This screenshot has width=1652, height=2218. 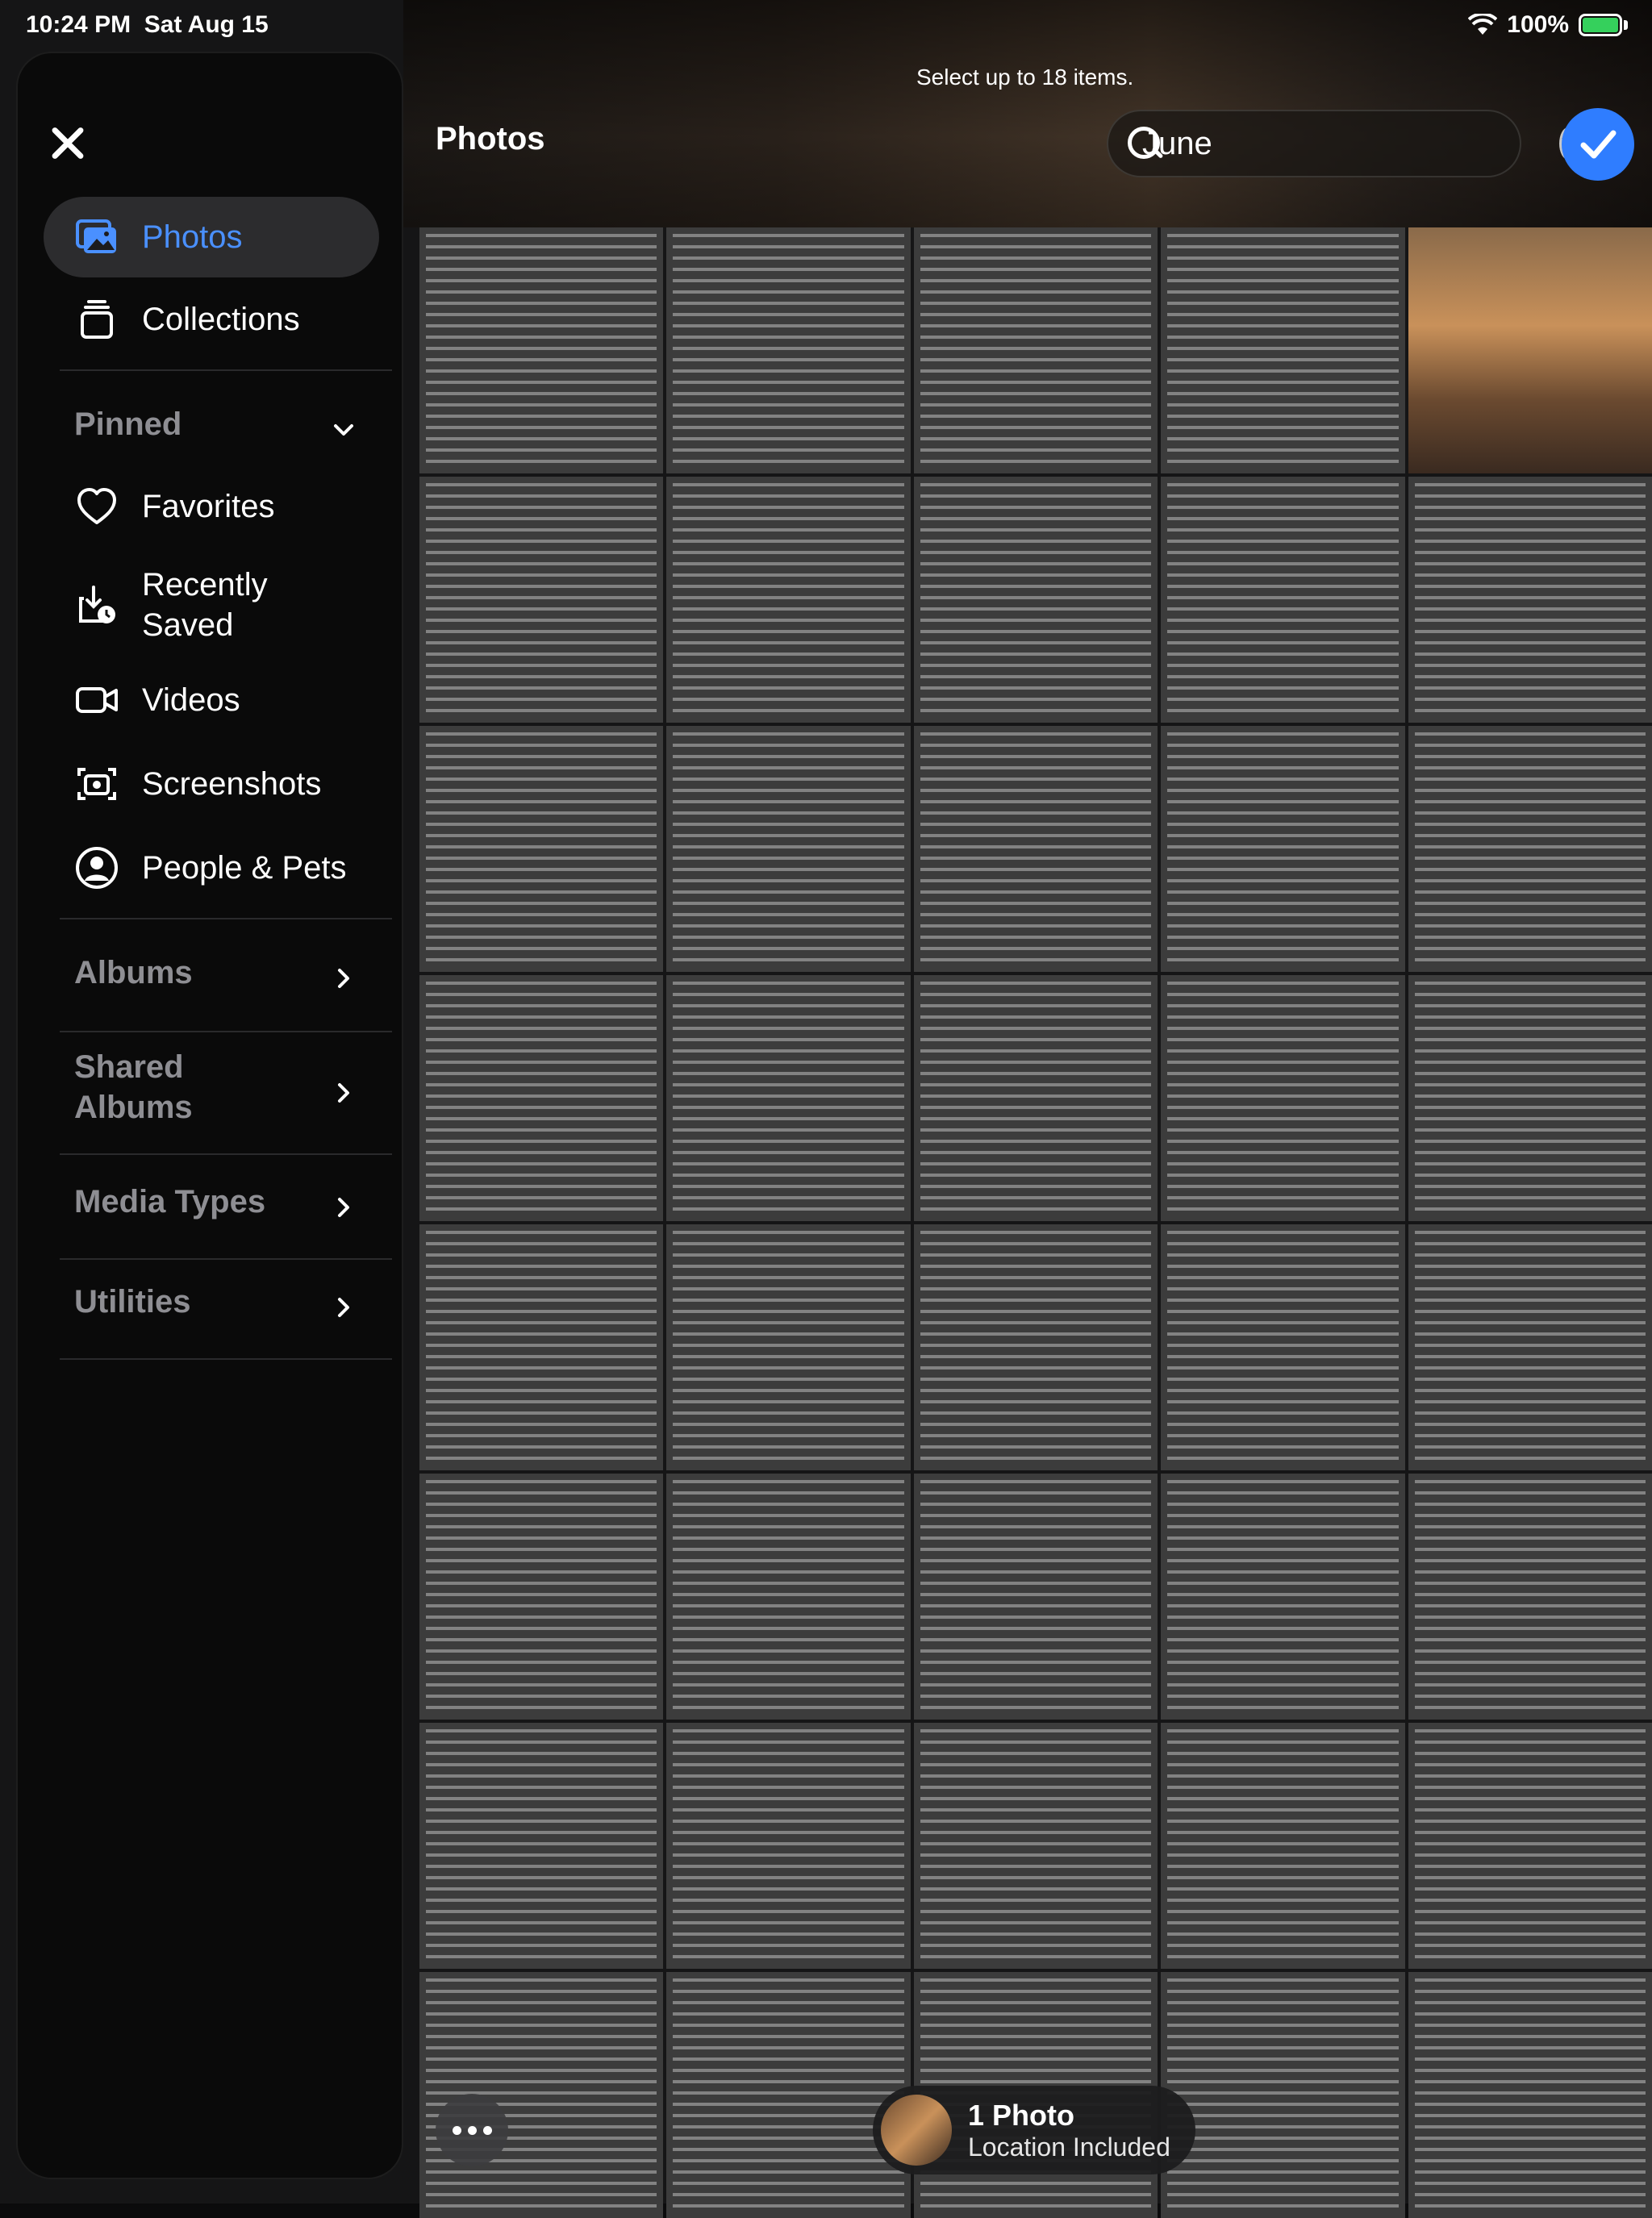 What do you see at coordinates (472, 2130) in the screenshot?
I see `more-options-button` at bounding box center [472, 2130].